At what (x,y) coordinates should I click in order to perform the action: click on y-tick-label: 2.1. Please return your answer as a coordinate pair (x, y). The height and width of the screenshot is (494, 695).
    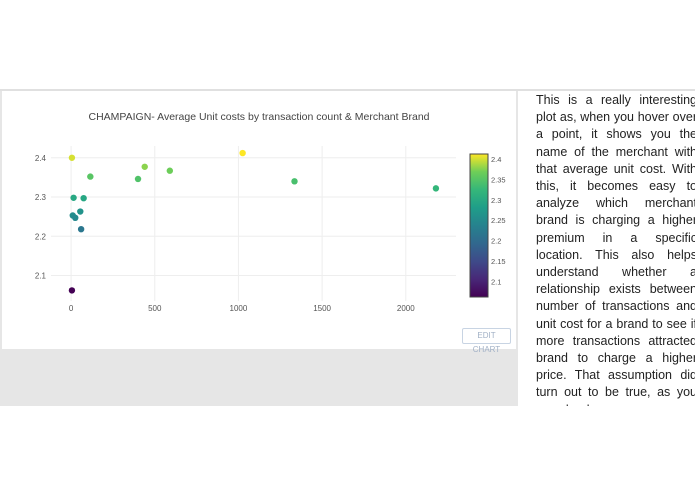
    Looking at the image, I should click on (41, 275).